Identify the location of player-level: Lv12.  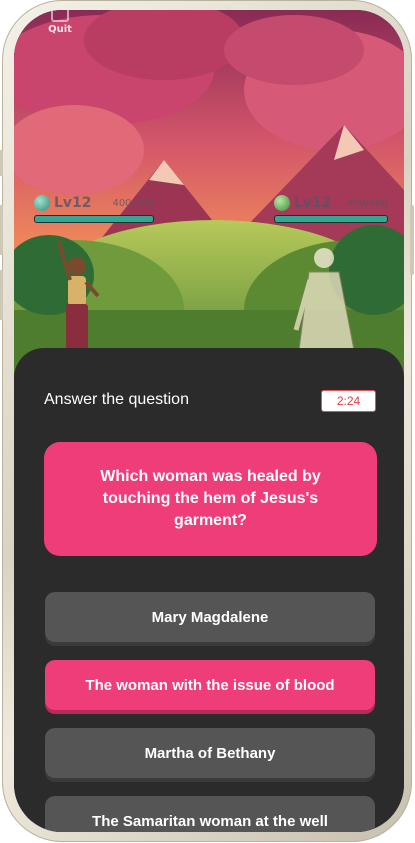
(73, 203).